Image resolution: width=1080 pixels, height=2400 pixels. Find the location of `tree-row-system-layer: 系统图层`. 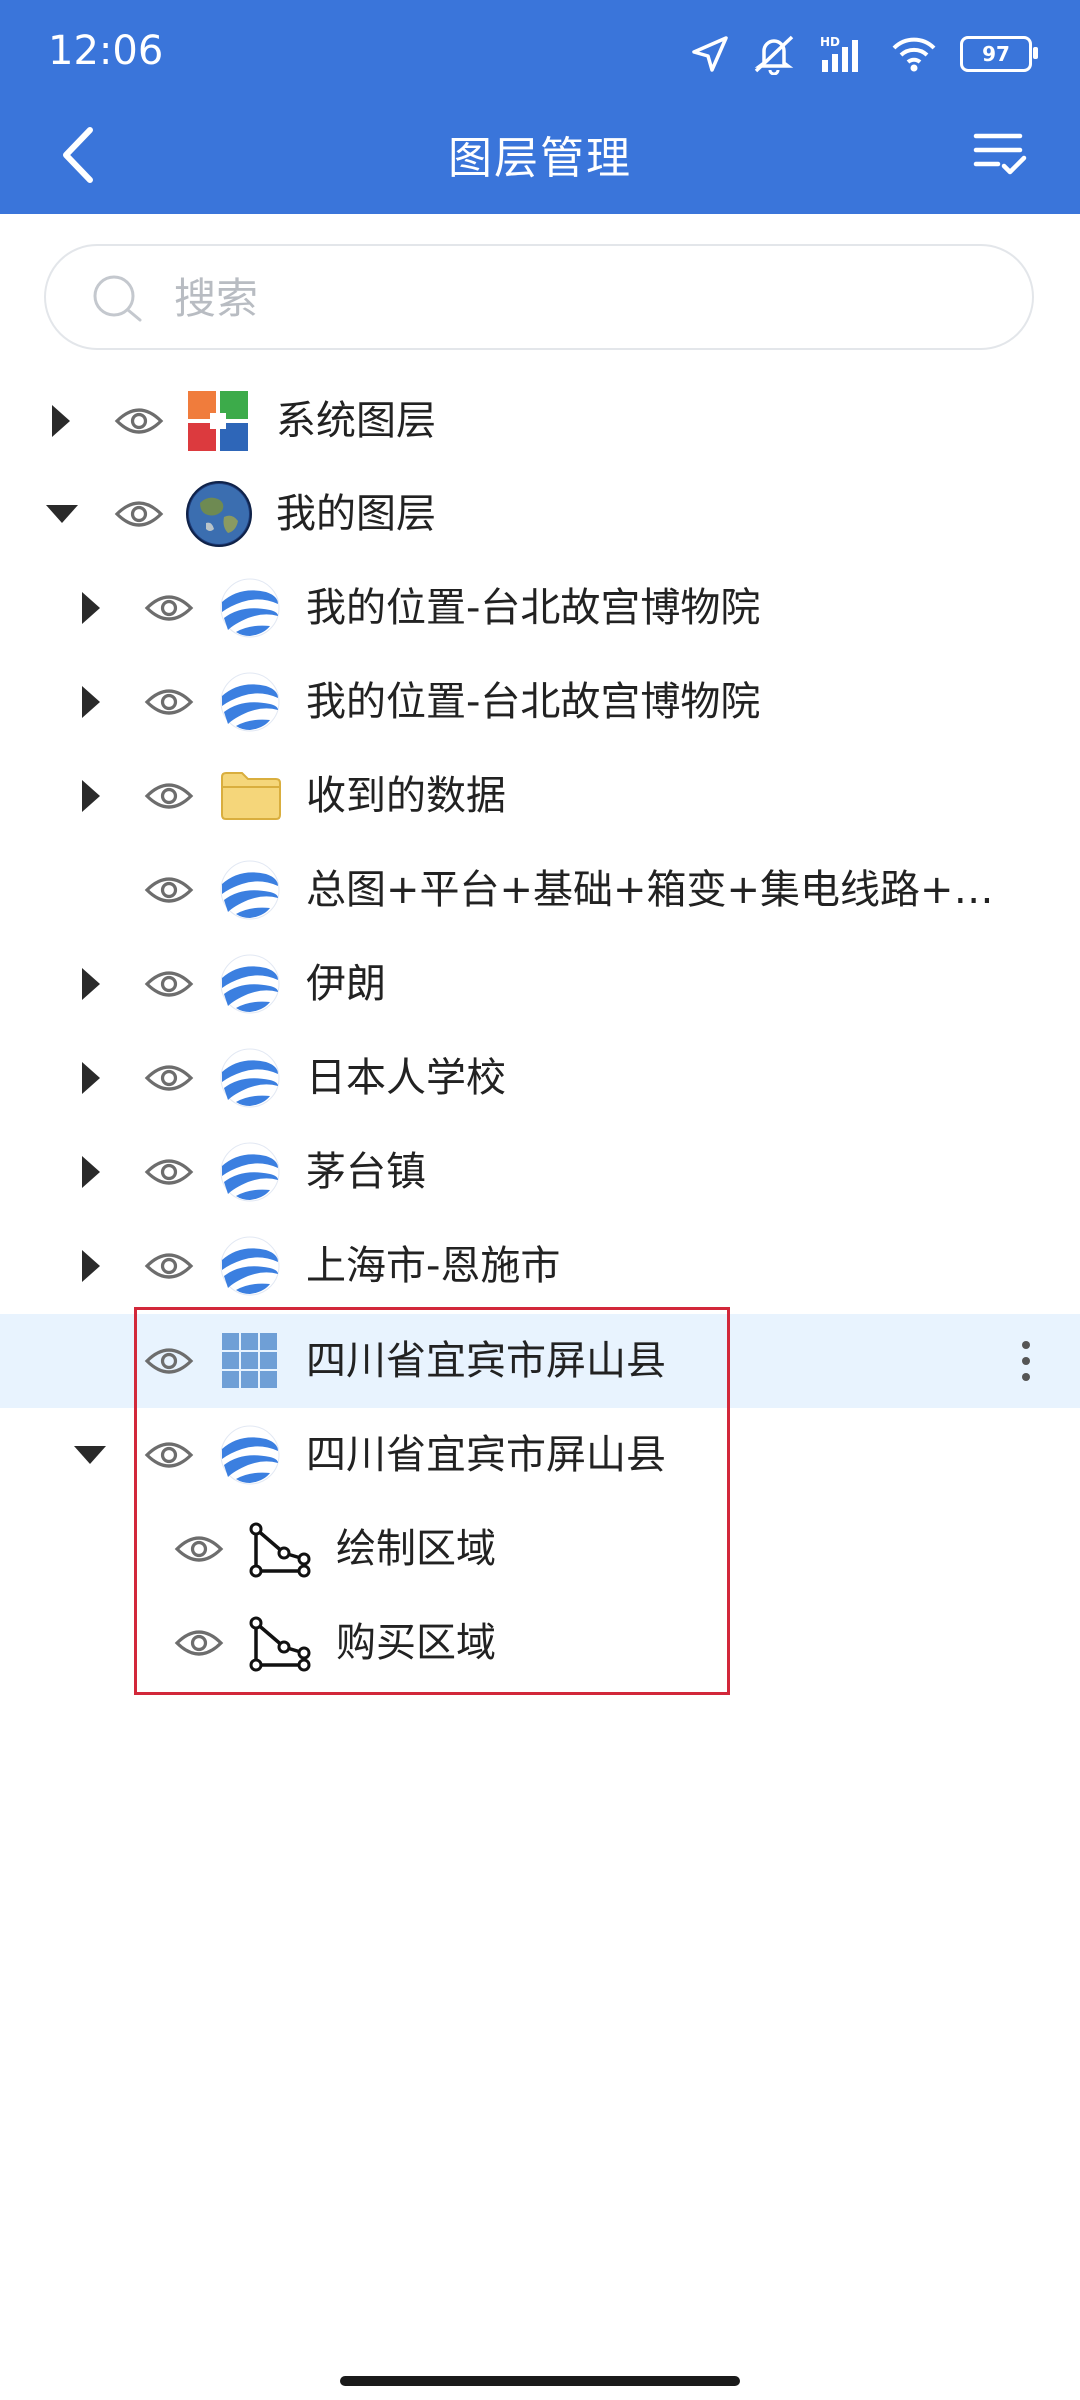

tree-row-system-layer: 系统图层 is located at coordinates (540, 421).